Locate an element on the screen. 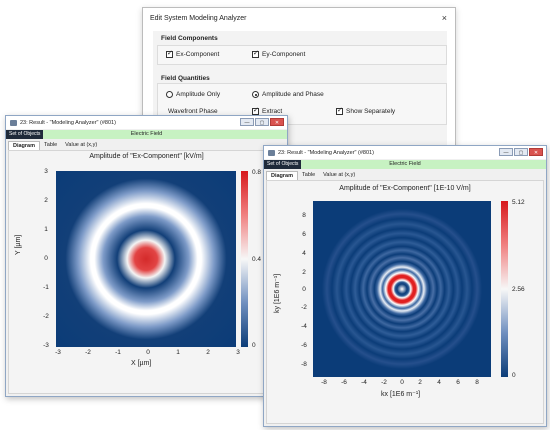 The width and height of the screenshot is (550, 430). y-axis-label: Y [µm] is located at coordinates (18, 244).